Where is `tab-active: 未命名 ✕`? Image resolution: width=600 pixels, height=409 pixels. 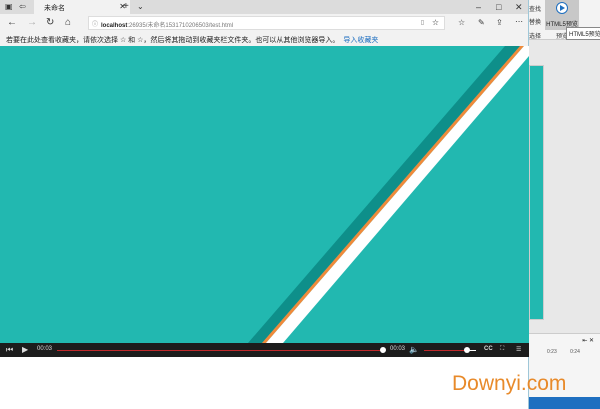
tab-active: 未命名 ✕ is located at coordinates (82, 7).